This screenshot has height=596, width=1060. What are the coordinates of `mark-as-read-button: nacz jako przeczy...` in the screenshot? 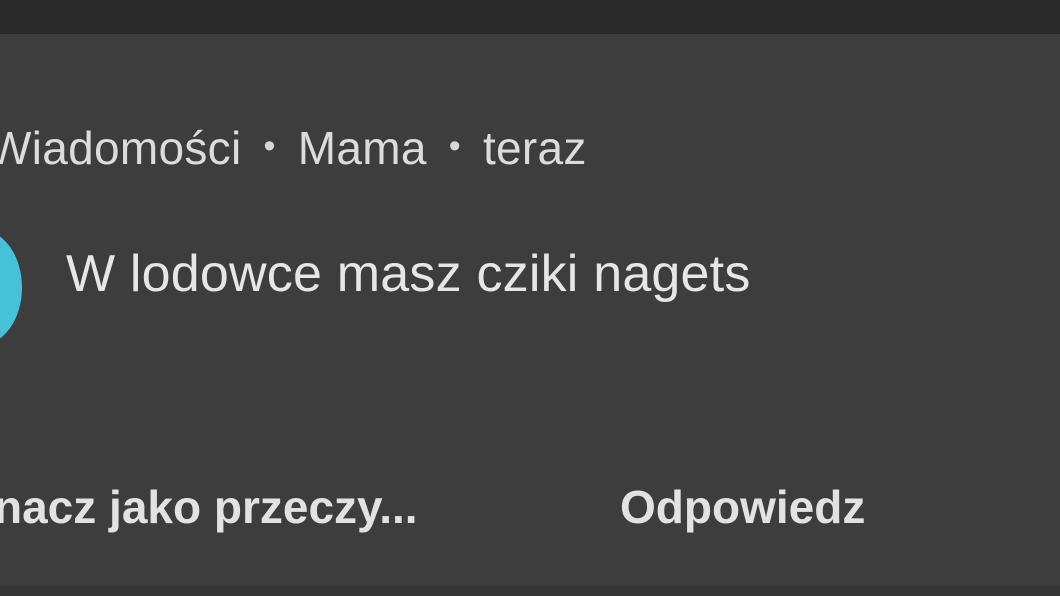 It's located at (209, 507).